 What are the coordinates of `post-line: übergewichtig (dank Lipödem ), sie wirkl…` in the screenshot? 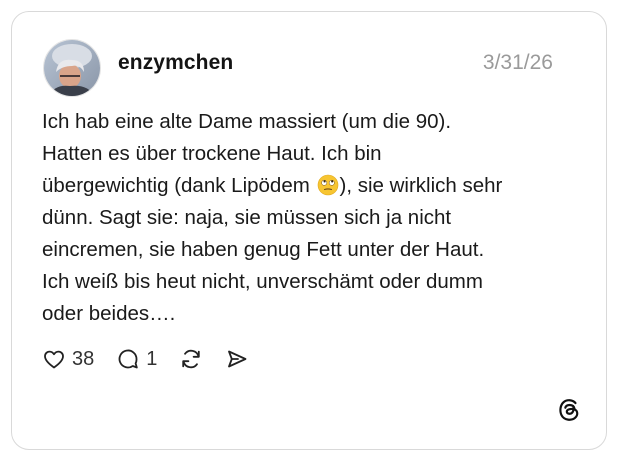 It's located at (312, 186).